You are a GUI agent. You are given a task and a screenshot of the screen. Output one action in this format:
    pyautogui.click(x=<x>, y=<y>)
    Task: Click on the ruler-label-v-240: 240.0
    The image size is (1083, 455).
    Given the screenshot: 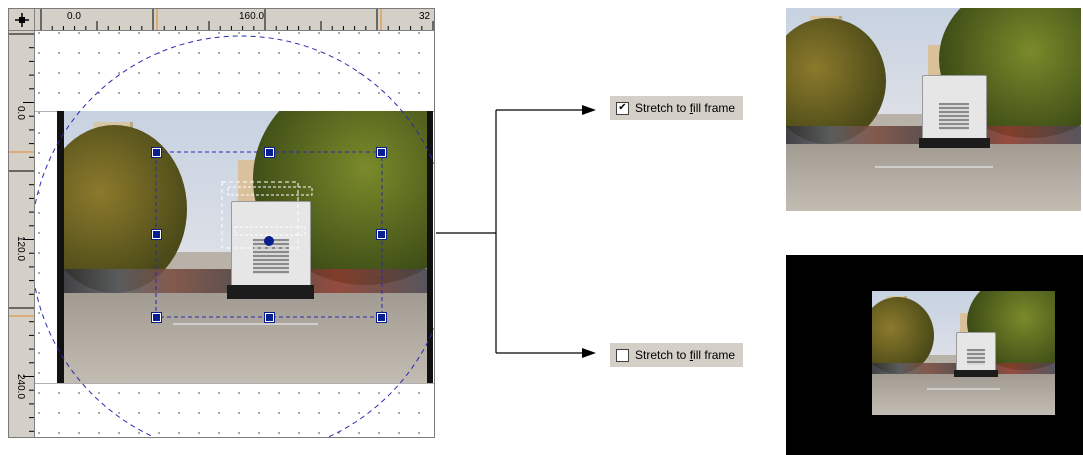 What is the action you would take?
    pyautogui.click(x=20, y=387)
    